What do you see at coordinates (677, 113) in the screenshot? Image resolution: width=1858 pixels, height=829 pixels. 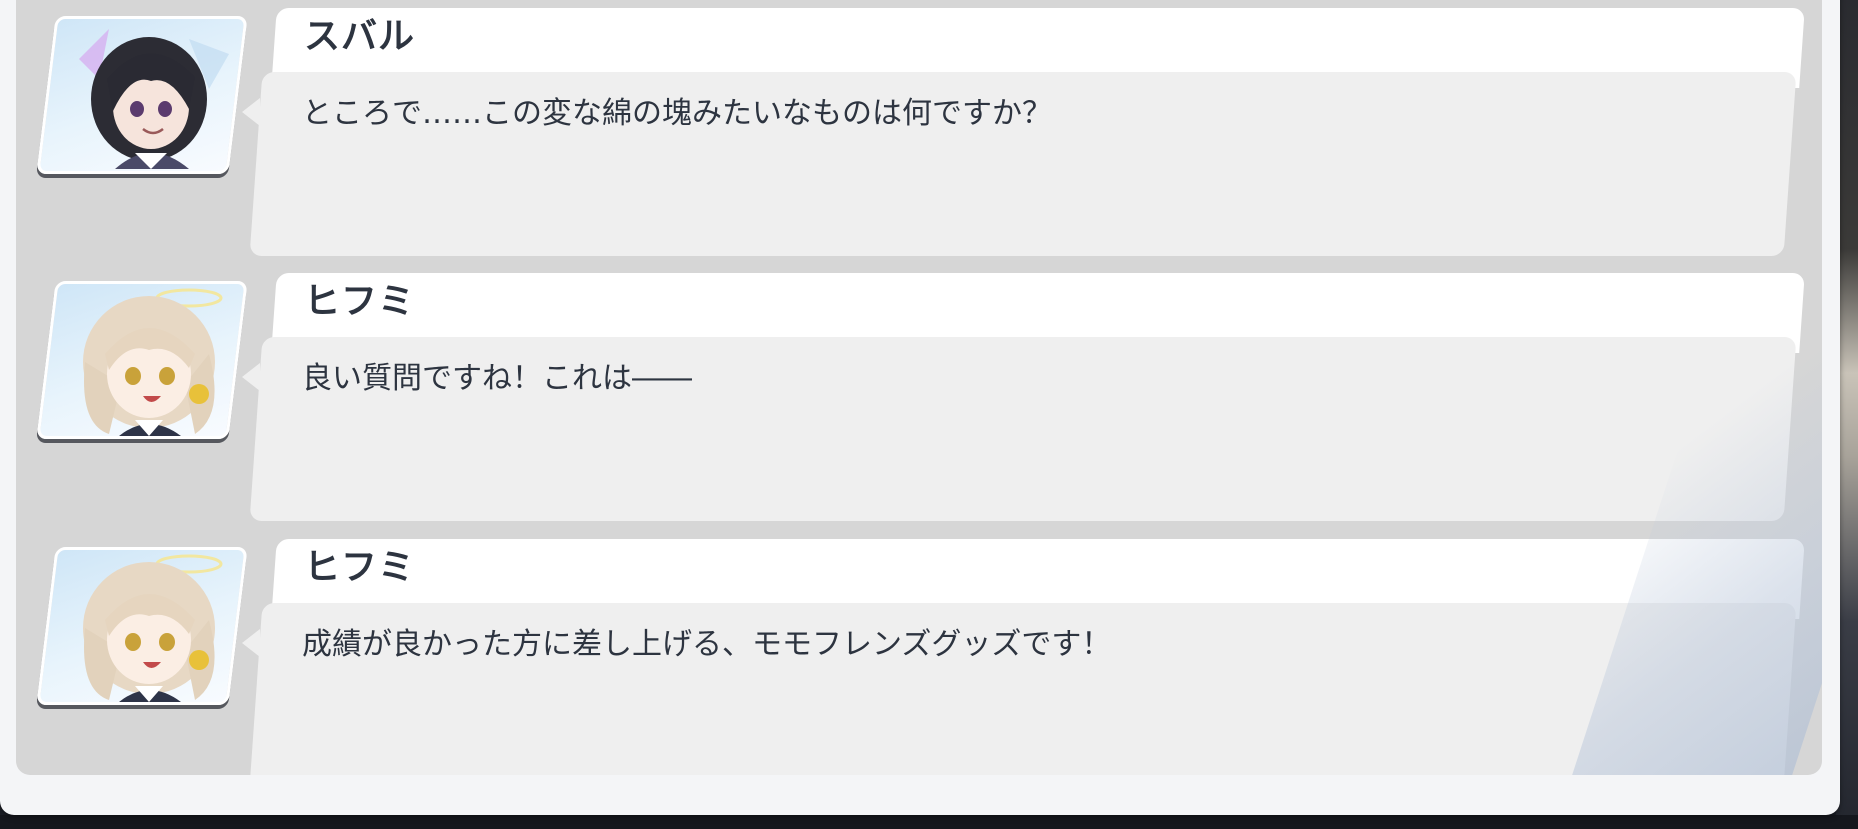 I see `dialogue-text: ところで……この変な綿の塊みたいなものは何ですか？` at bounding box center [677, 113].